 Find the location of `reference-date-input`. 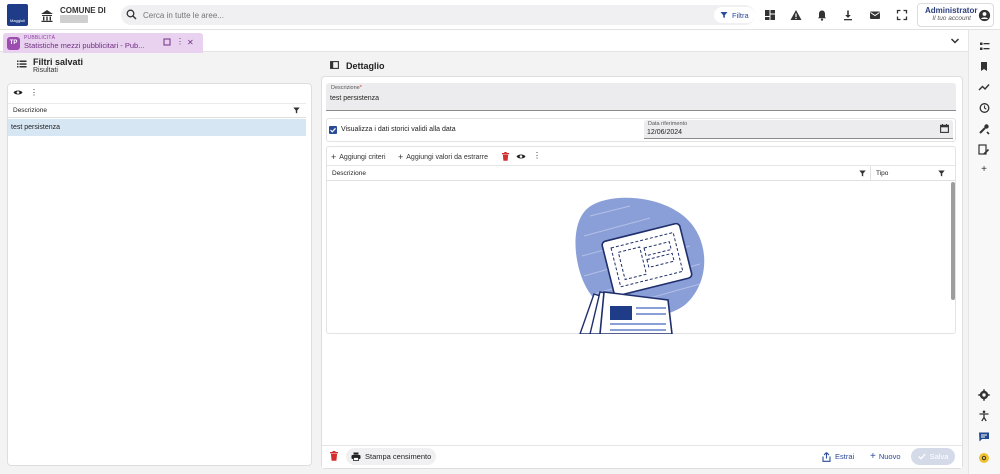

reference-date-input is located at coordinates (707, 132).